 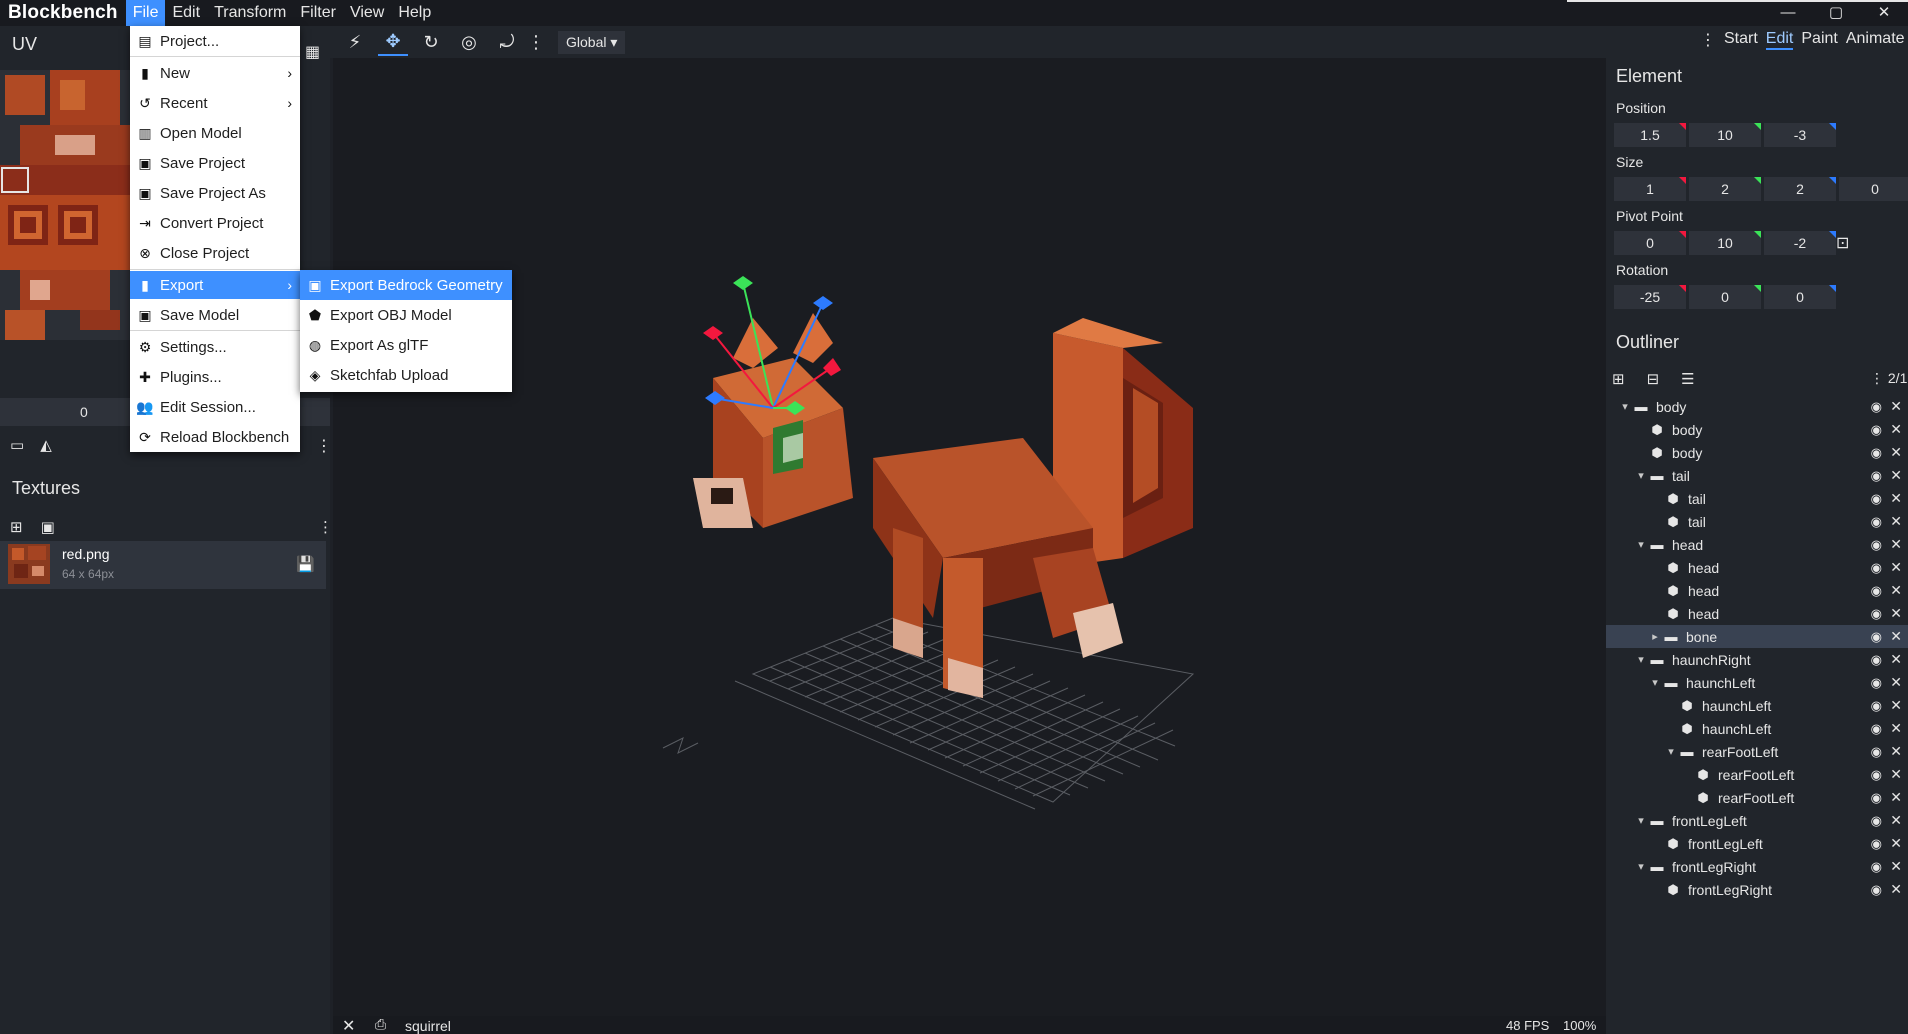 I want to click on inflate-field: 0, so click(x=1873, y=189).